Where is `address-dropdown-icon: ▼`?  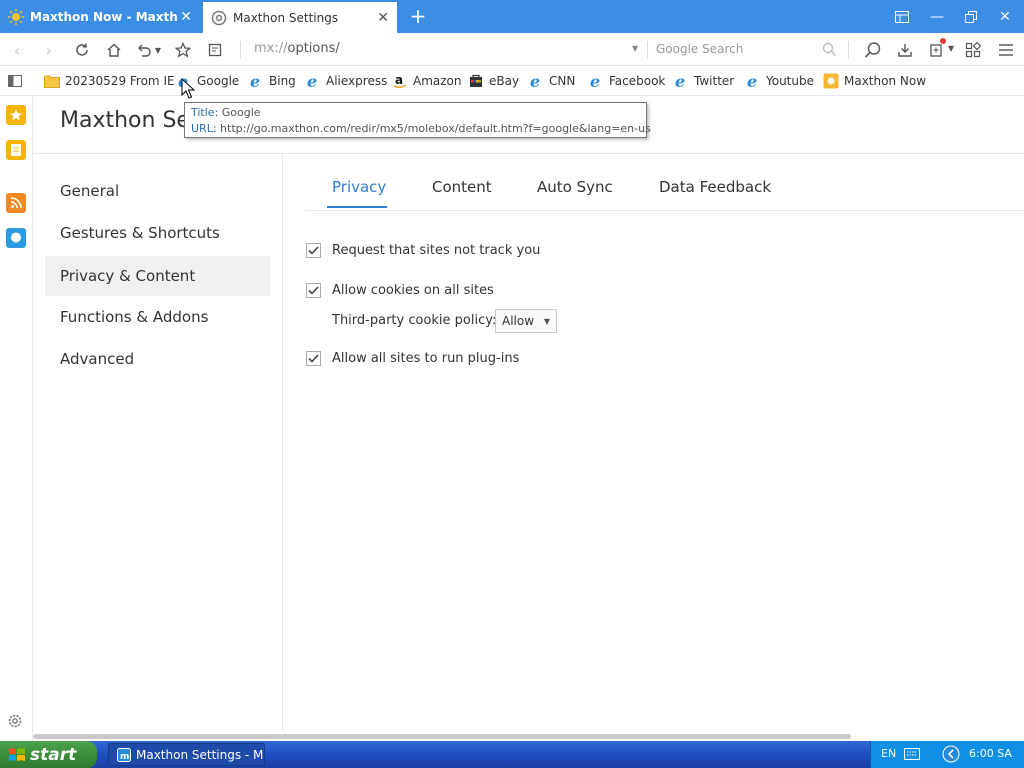
address-dropdown-icon: ▼ is located at coordinates (635, 48).